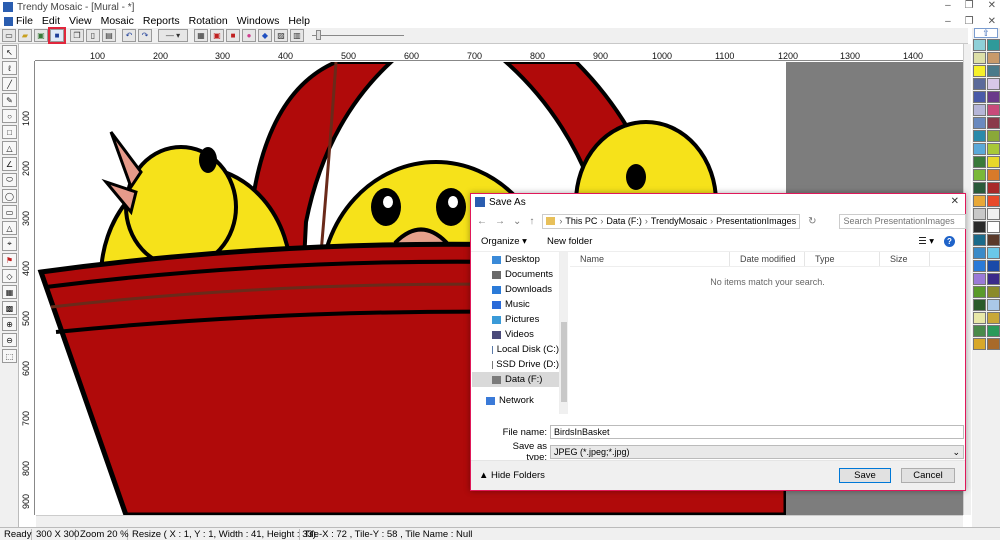  What do you see at coordinates (217, 35) in the screenshot?
I see `tile-button: ▣` at bounding box center [217, 35].